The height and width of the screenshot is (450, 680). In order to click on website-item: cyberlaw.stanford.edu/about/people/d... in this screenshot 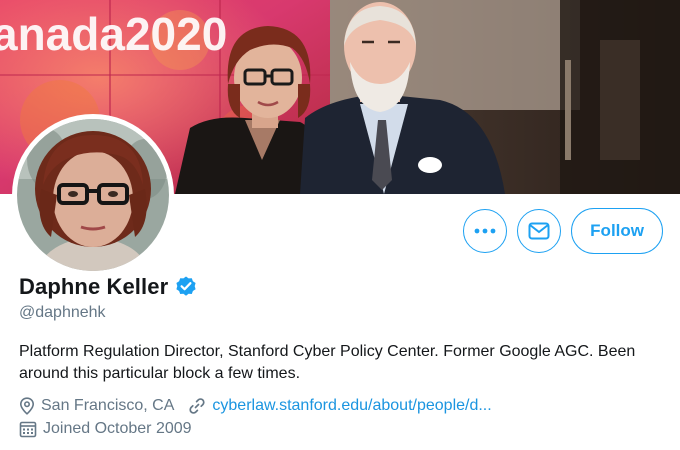, I will do `click(340, 406)`.